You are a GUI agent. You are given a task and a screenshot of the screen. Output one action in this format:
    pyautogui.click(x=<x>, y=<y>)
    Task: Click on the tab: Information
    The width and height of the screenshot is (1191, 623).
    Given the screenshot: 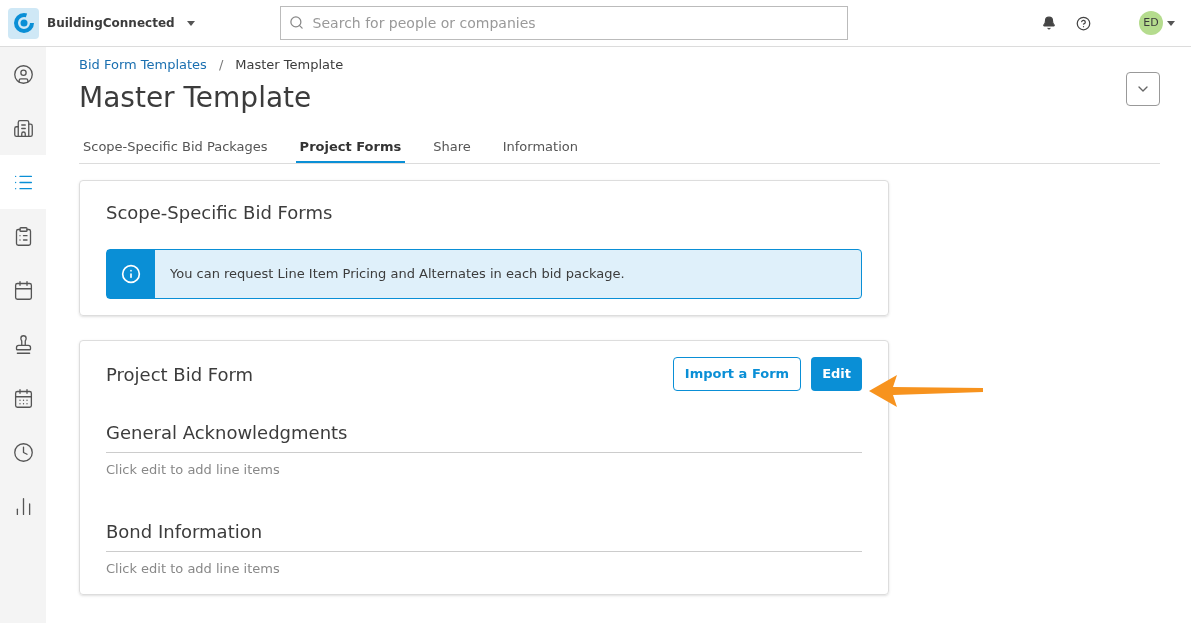 What is the action you would take?
    pyautogui.click(x=540, y=149)
    